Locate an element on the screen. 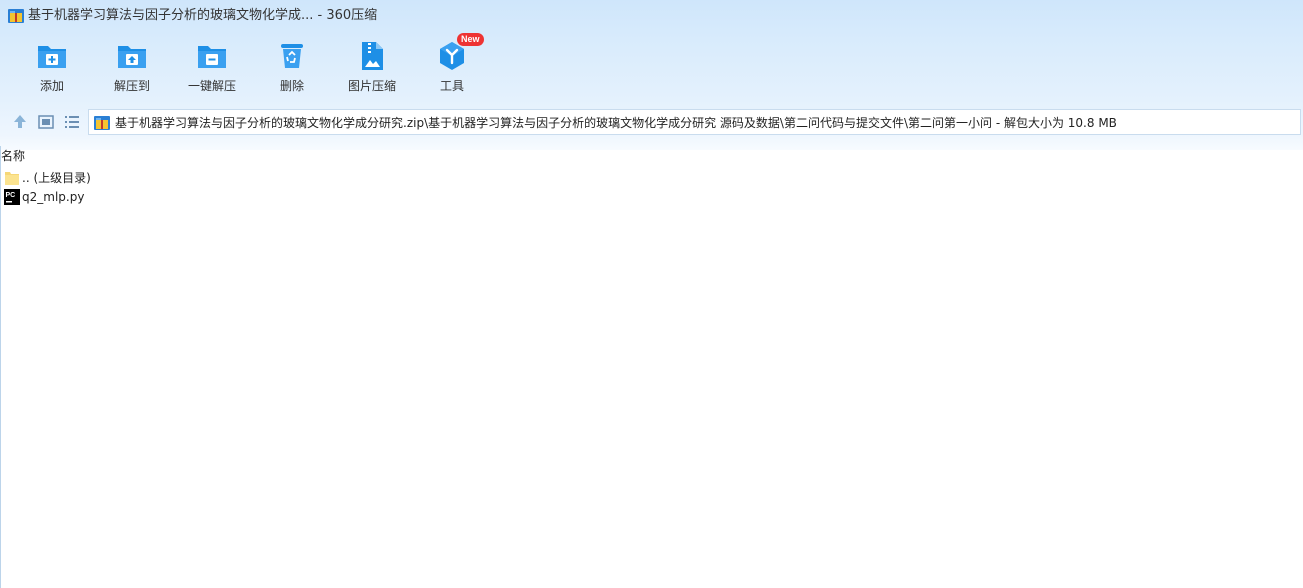  delete-label: 删除 is located at coordinates (291, 86).